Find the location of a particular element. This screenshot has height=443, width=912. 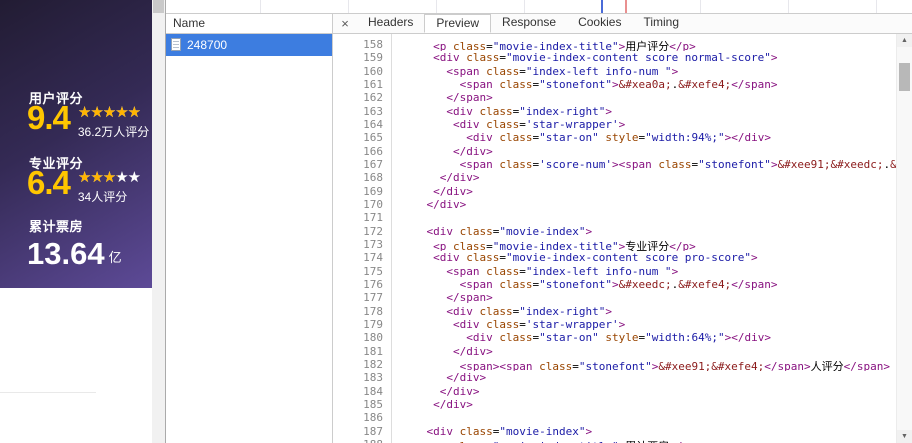

tab-headers: Headers is located at coordinates (390, 23).